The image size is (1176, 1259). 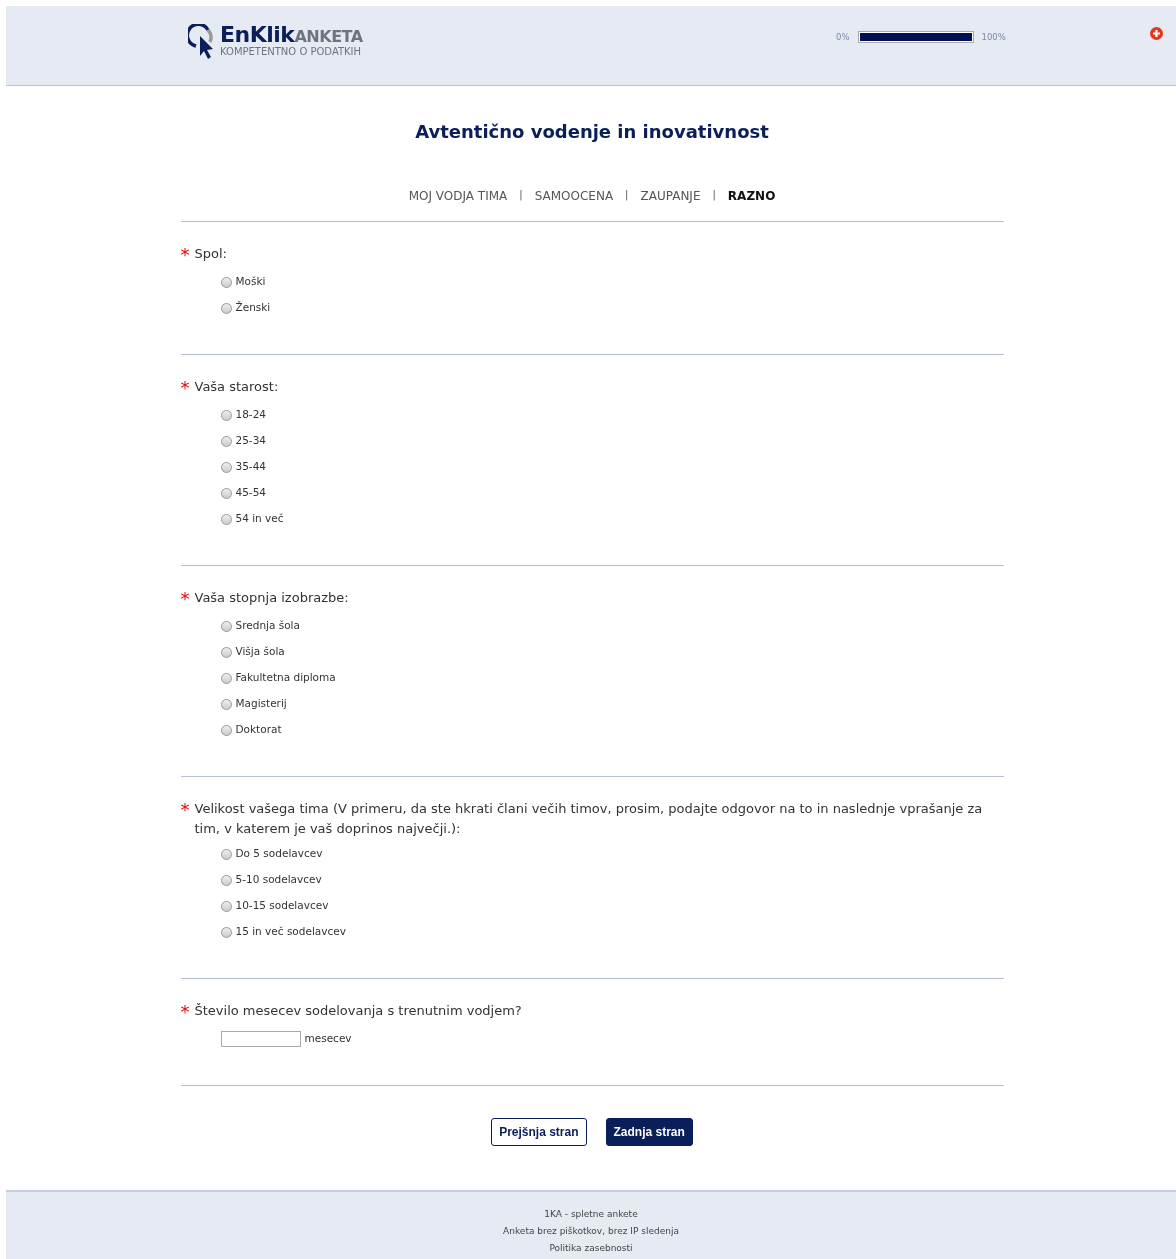 What do you see at coordinates (290, 932) in the screenshot?
I see `option-label: 15 in več sodelavcev` at bounding box center [290, 932].